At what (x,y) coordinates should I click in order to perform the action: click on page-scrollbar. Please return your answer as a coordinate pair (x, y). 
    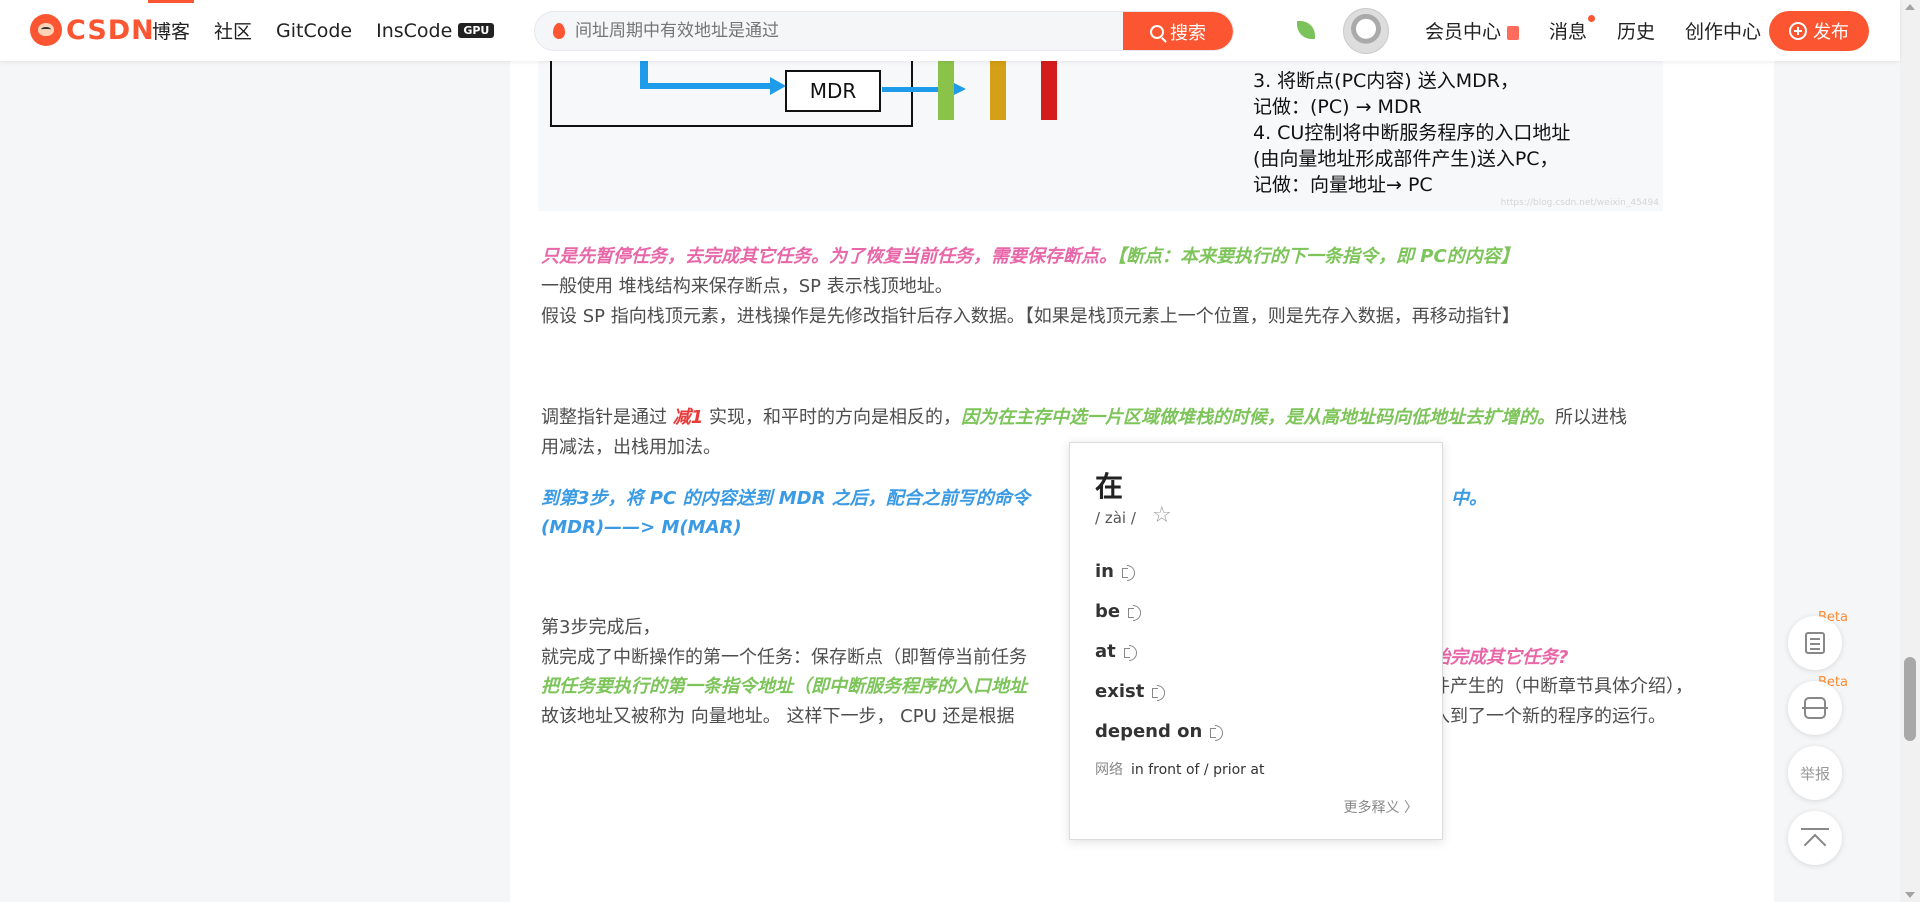
    Looking at the image, I should click on (1910, 451).